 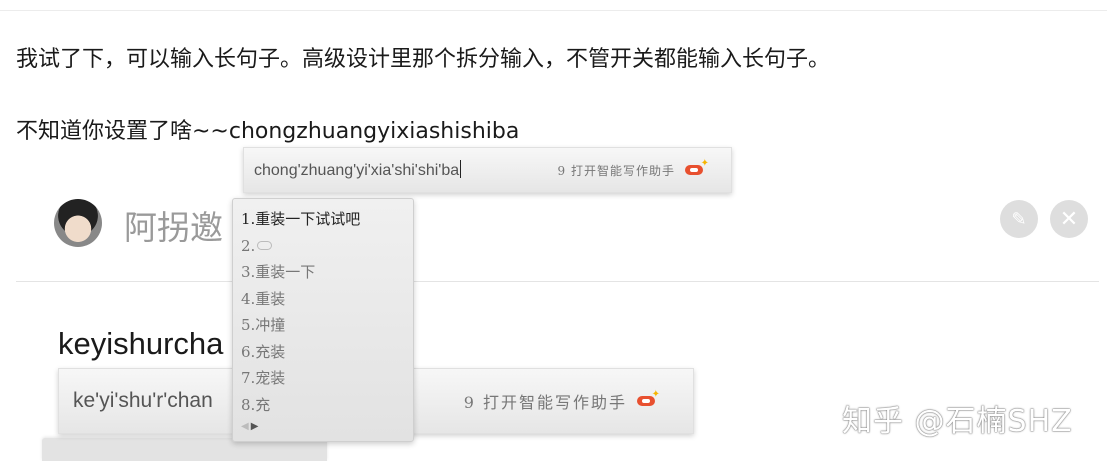 What do you see at coordinates (327, 405) in the screenshot?
I see `candidate-item: 8.充` at bounding box center [327, 405].